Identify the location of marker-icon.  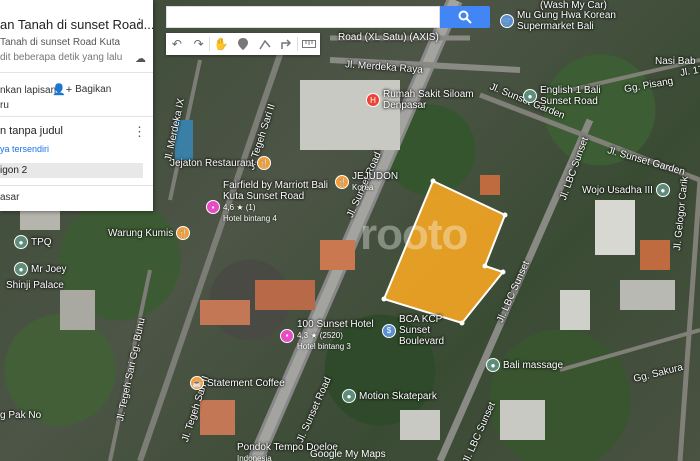
(243, 44).